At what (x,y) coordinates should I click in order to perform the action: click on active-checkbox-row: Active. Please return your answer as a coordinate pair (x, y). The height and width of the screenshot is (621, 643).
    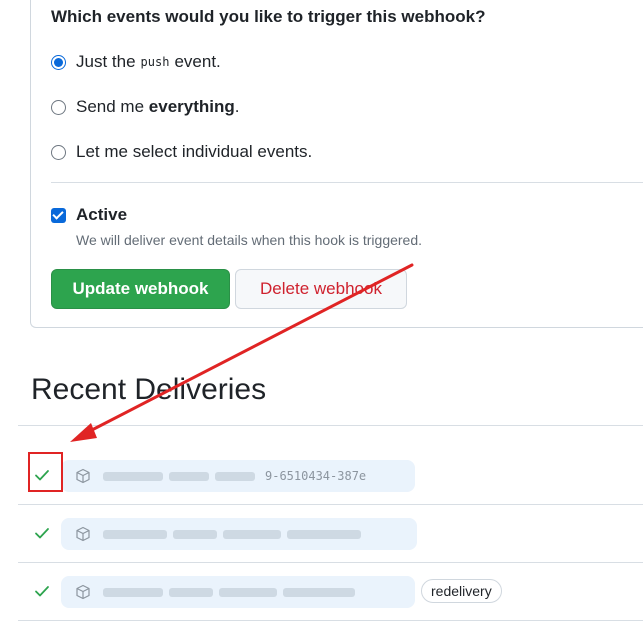
    Looking at the image, I should click on (89, 215).